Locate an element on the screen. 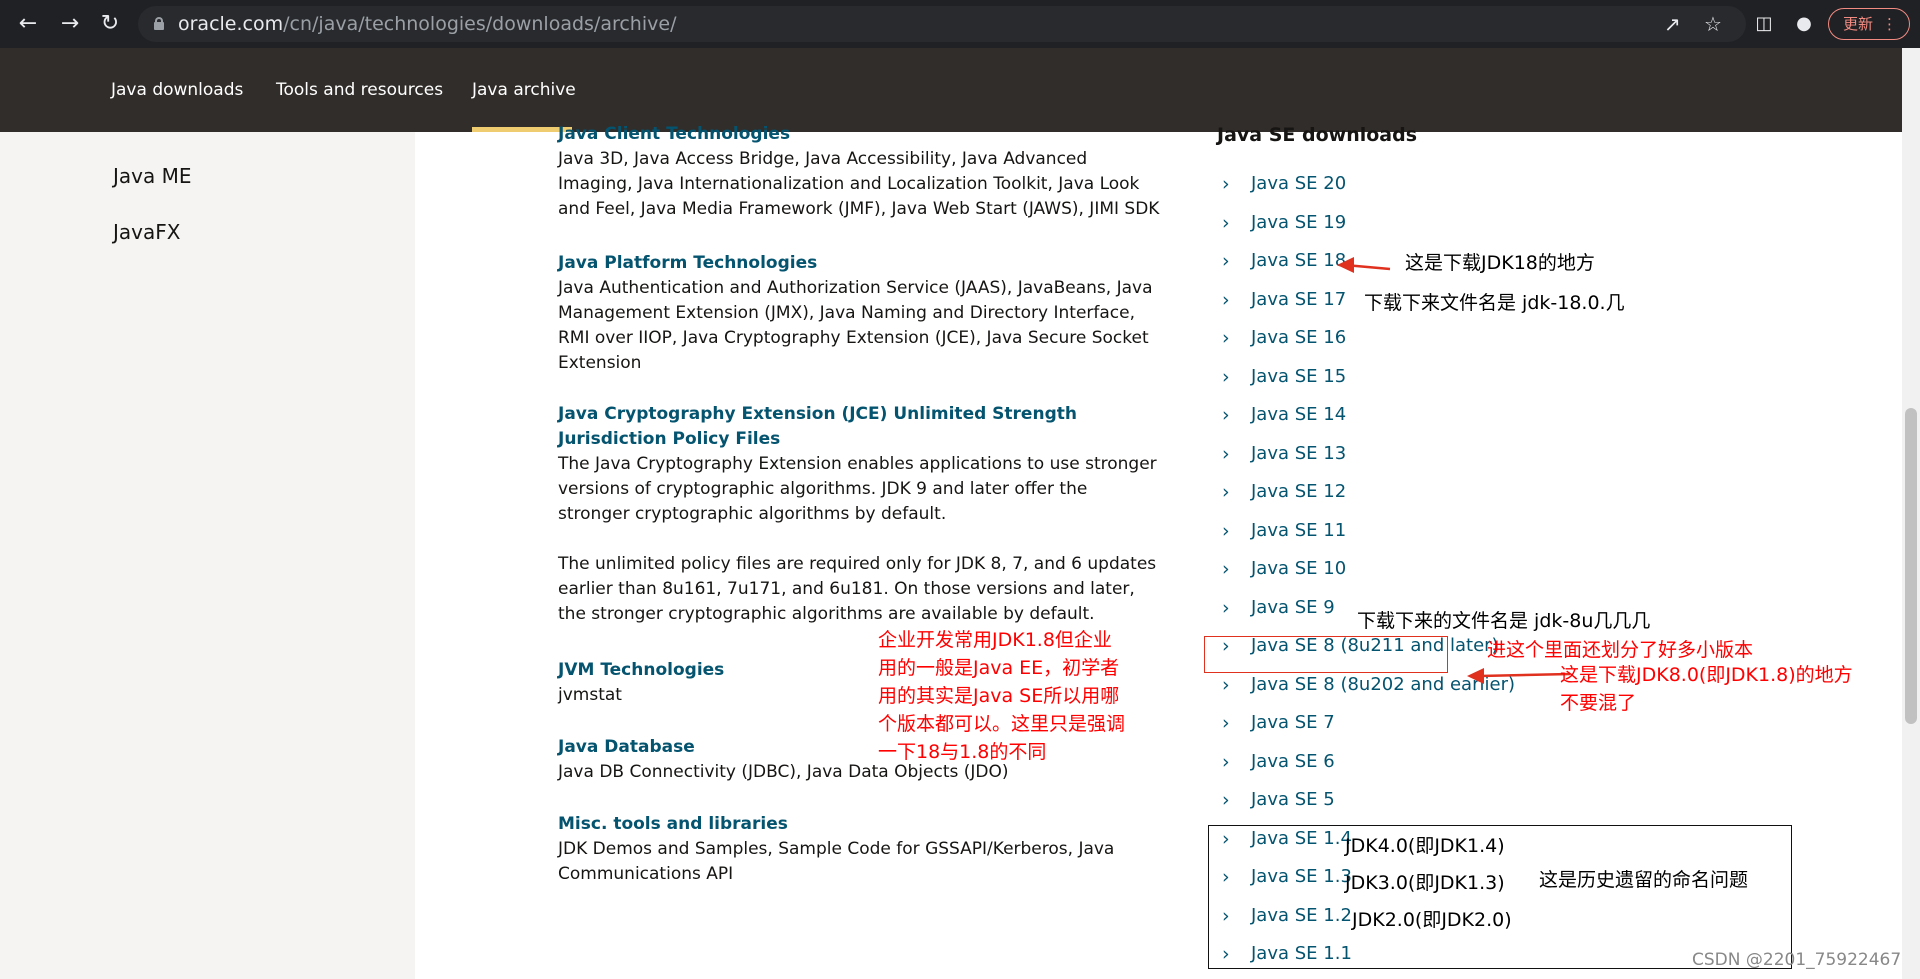  annotation-arrows is located at coordinates (1454, 470).